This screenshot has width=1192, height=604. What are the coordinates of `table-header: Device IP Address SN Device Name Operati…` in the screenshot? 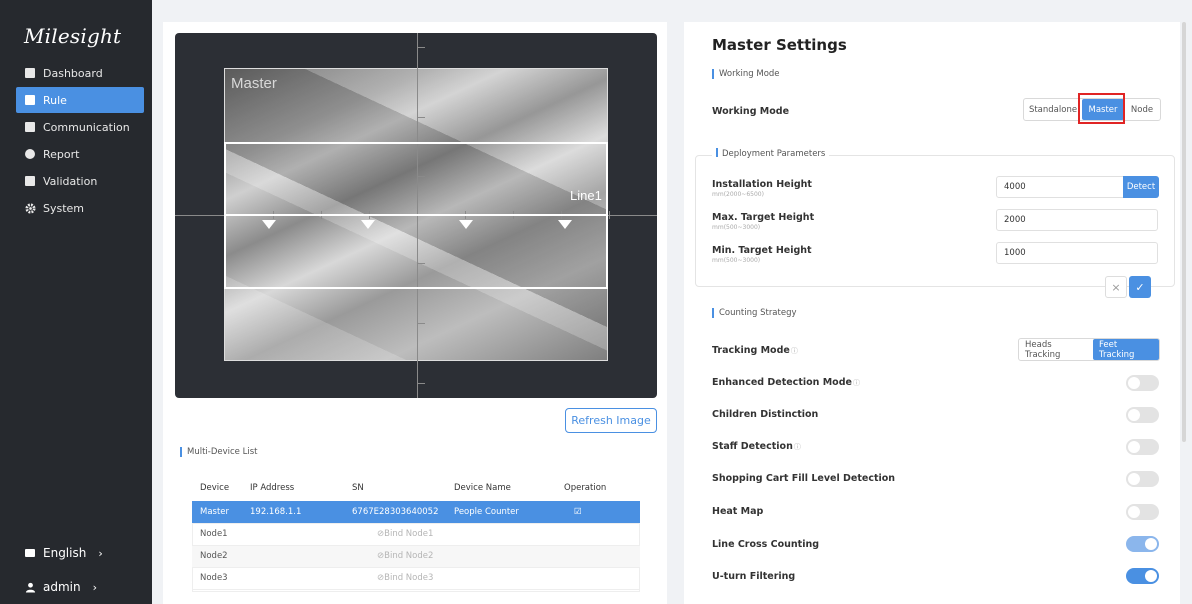 It's located at (416, 488).